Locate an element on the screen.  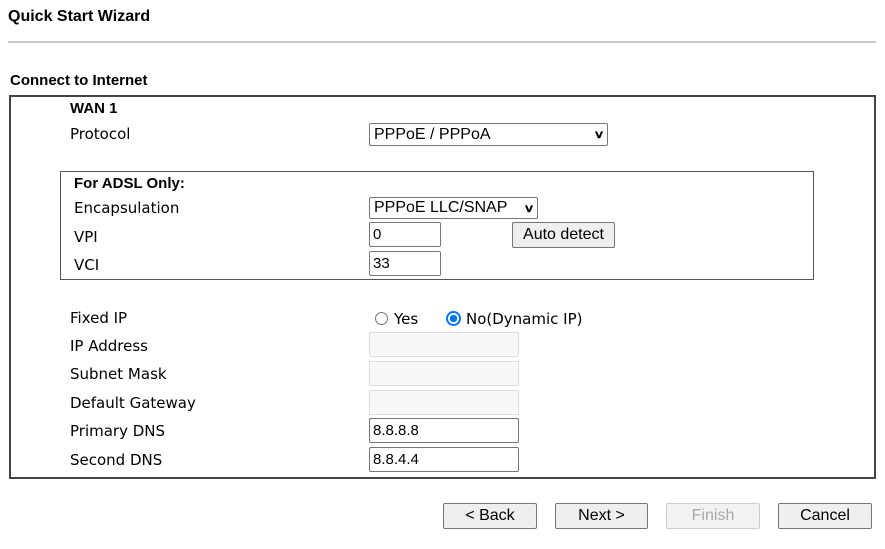
section-title: Connect to Internet is located at coordinates (79, 80).